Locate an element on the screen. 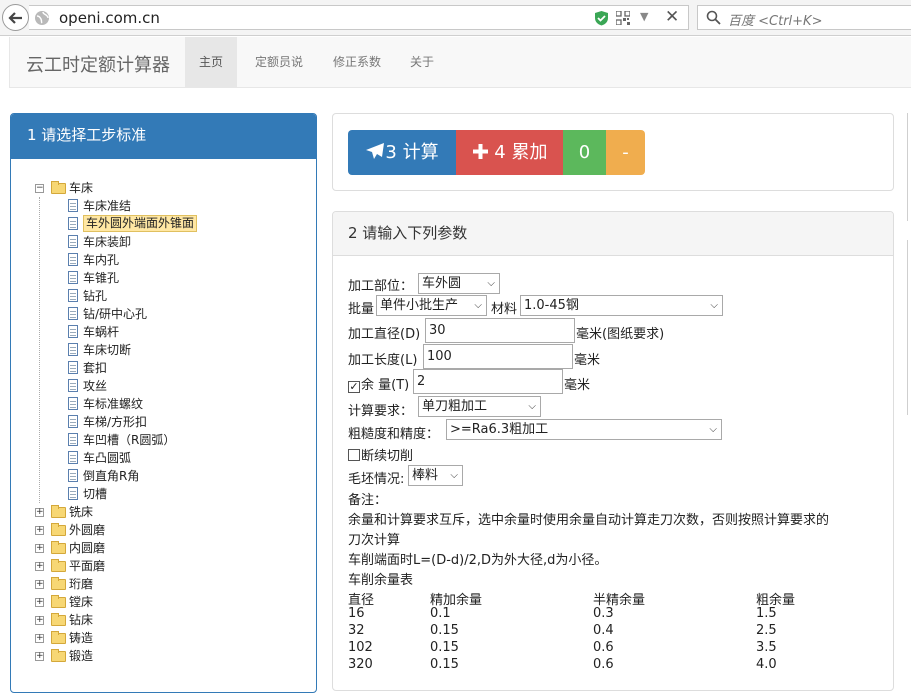 This screenshot has height=693, width=911. table-cell: 4.0 is located at coordinates (766, 664).